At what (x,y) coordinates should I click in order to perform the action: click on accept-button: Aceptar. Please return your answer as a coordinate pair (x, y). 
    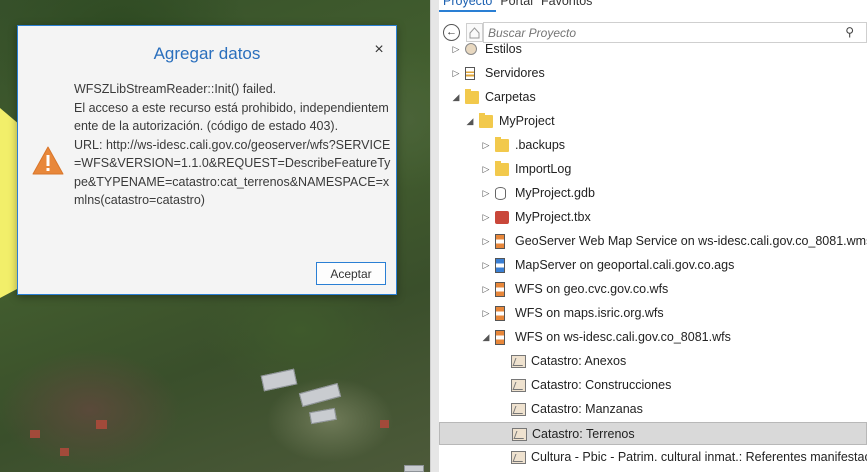
    Looking at the image, I should click on (351, 273).